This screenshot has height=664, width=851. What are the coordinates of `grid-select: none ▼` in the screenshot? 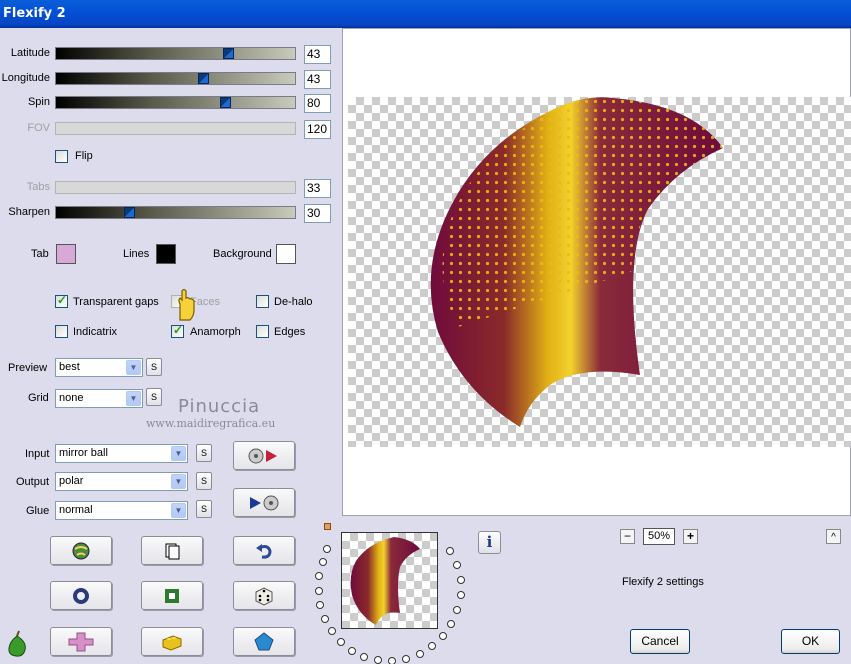 It's located at (99, 398).